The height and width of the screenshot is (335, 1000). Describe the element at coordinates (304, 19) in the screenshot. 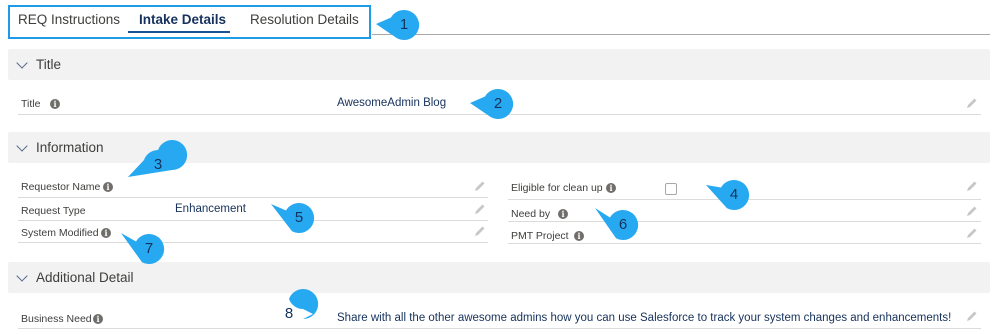

I see `tab-resolution-details: Resolution Details` at that location.